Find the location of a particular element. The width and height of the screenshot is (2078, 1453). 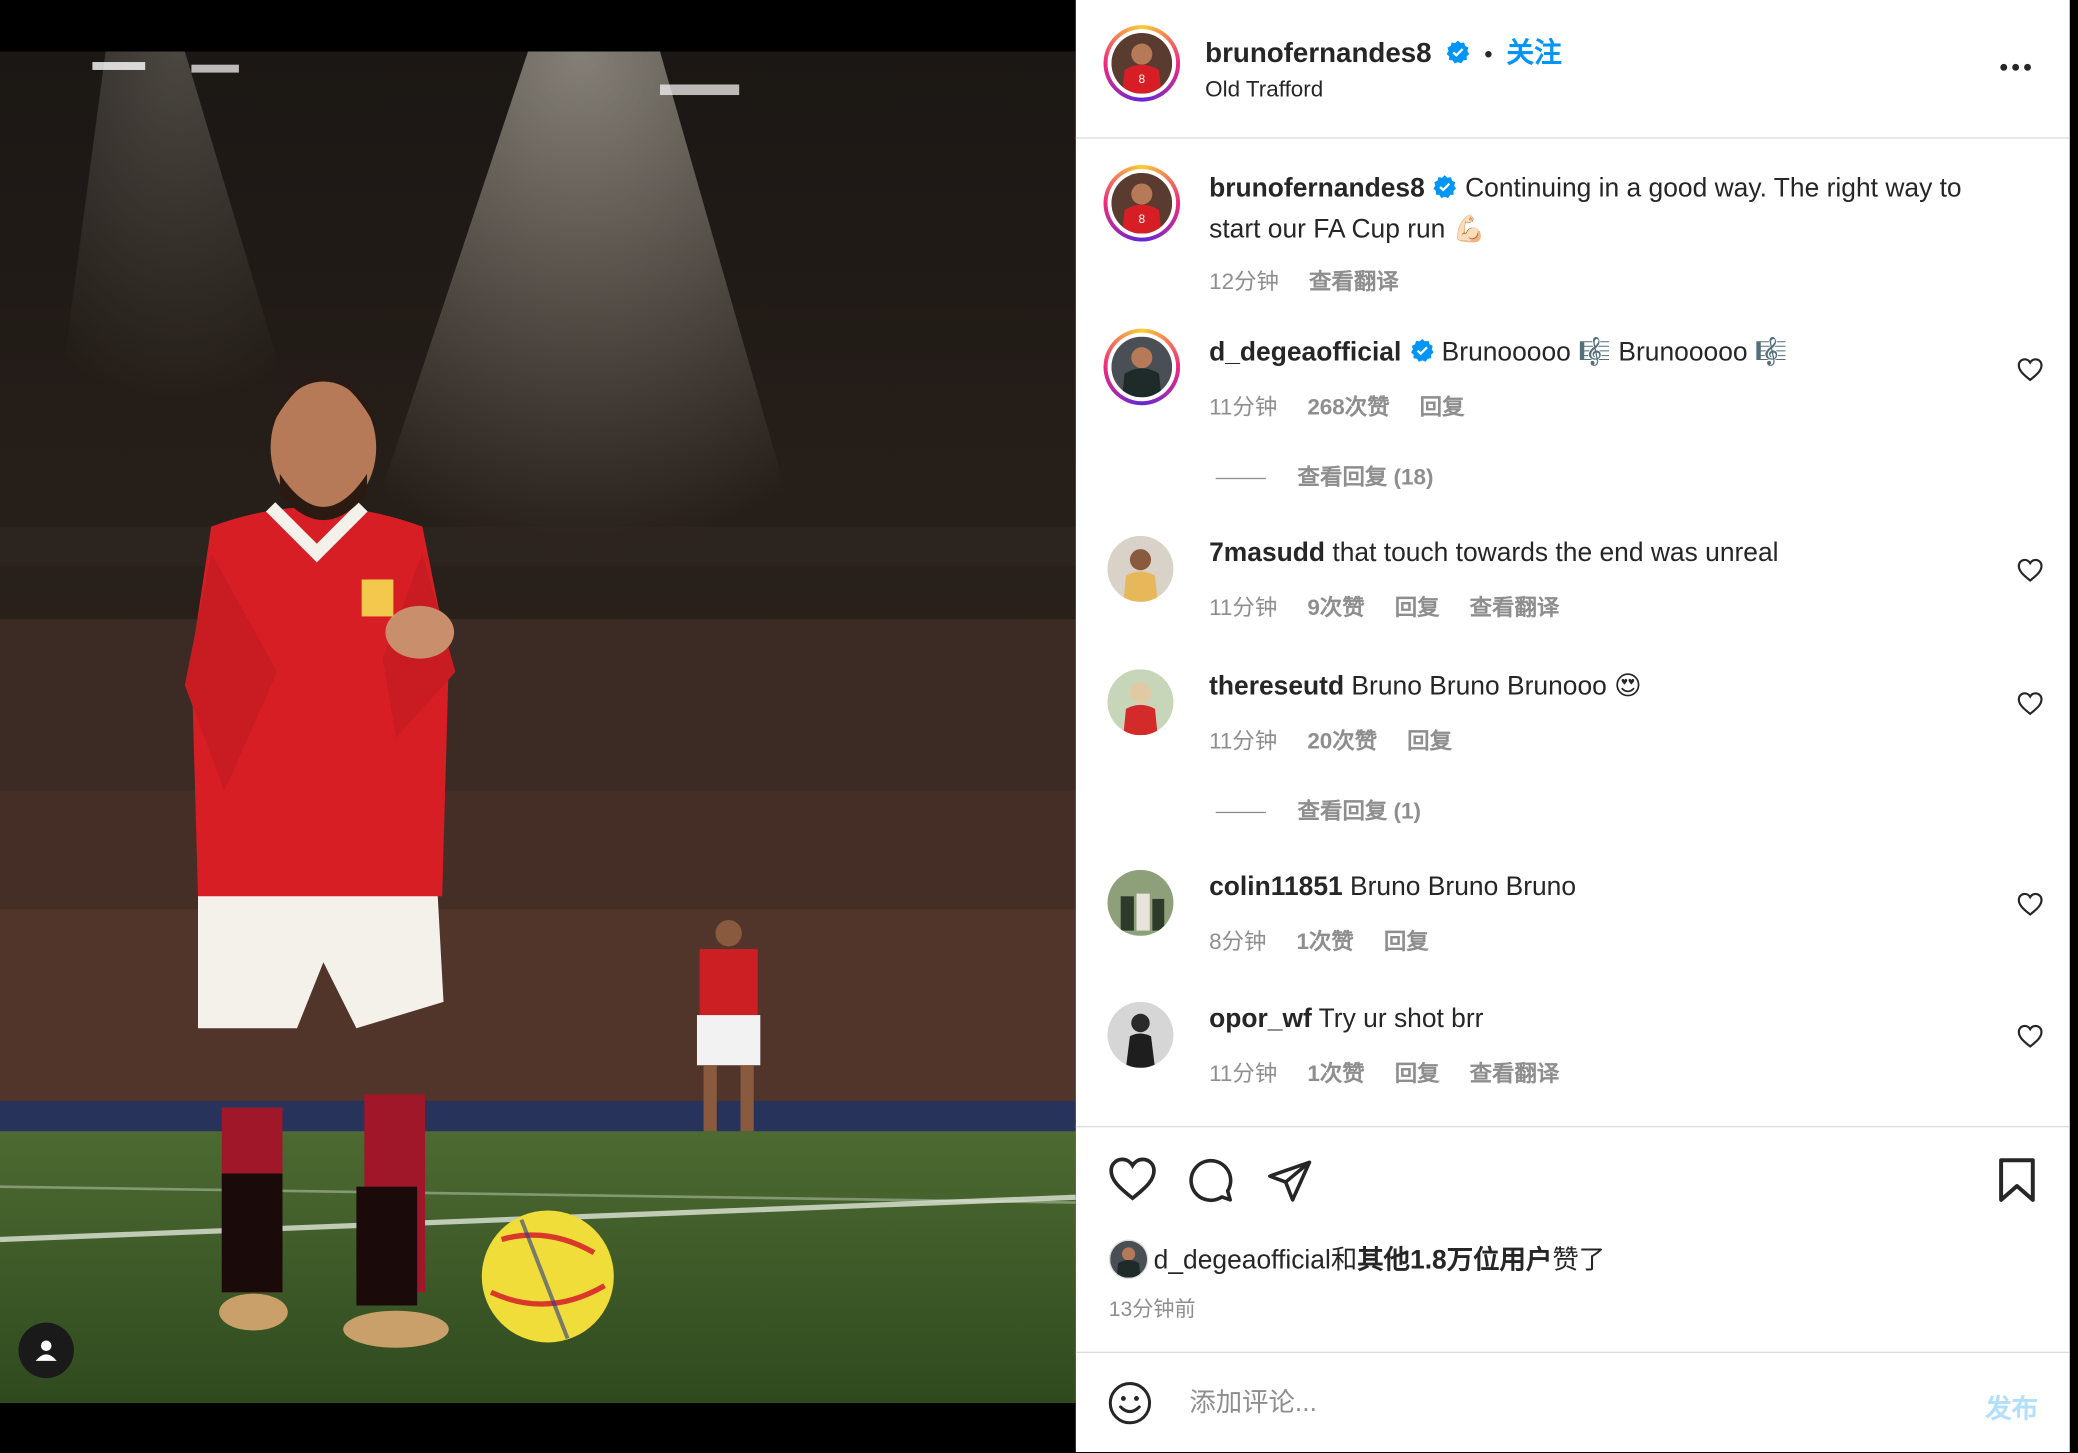

flexed-biceps-emoji: 💪🏻 is located at coordinates (1469, 230).